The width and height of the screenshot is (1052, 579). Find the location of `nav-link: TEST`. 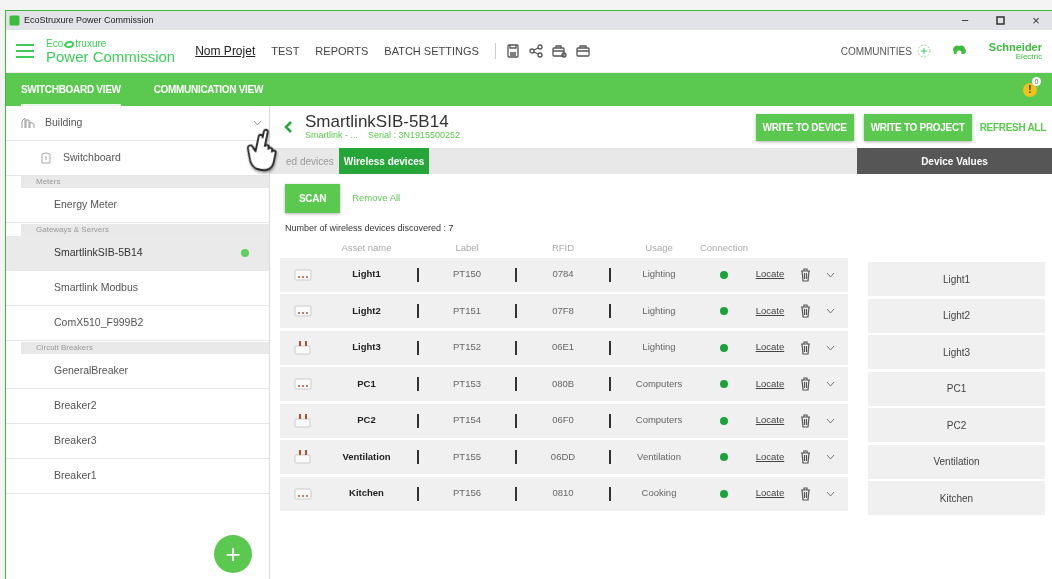

nav-link: TEST is located at coordinates (285, 51).